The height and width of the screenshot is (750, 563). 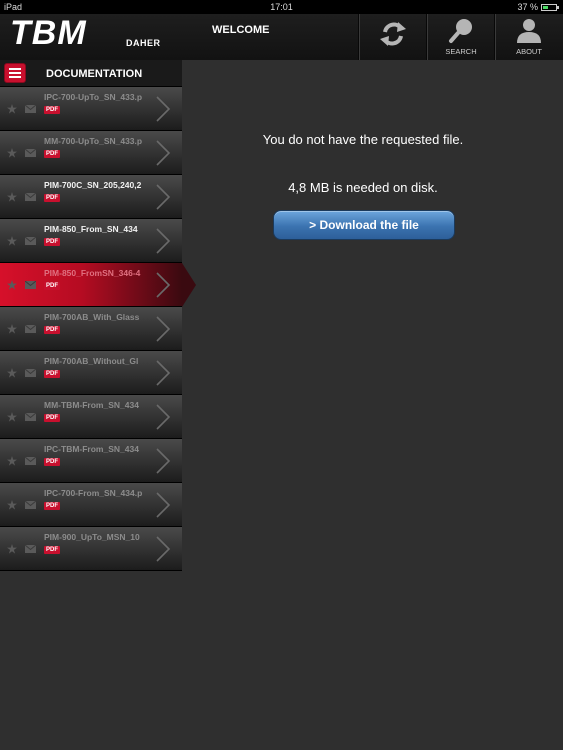 What do you see at coordinates (92, 273) in the screenshot?
I see `document-name: PIM-850_FromSN_346-4` at bounding box center [92, 273].